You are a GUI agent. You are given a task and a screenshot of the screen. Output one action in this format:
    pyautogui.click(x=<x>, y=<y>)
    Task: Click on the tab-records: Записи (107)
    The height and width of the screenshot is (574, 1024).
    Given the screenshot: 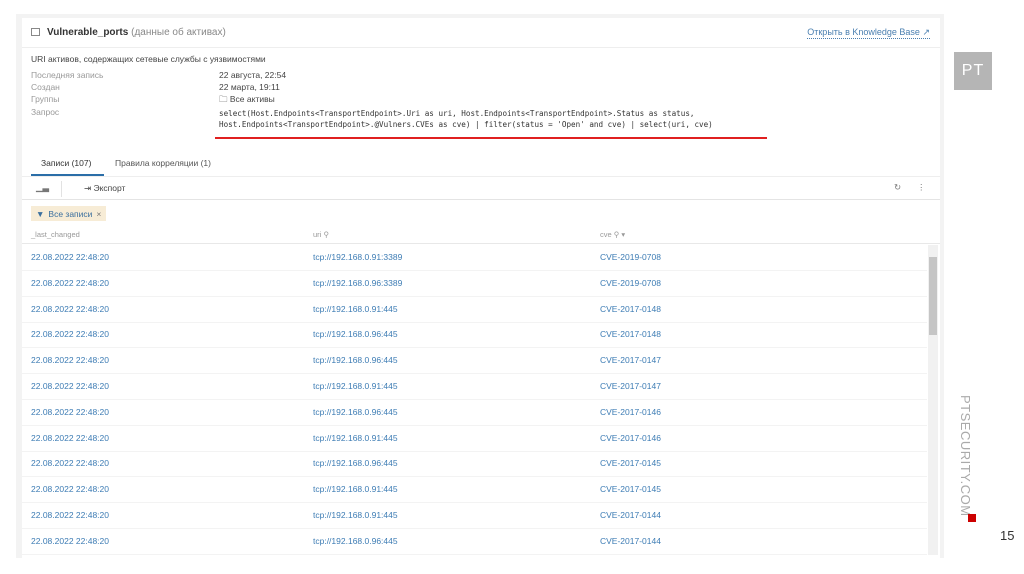 What is the action you would take?
    pyautogui.click(x=66, y=163)
    